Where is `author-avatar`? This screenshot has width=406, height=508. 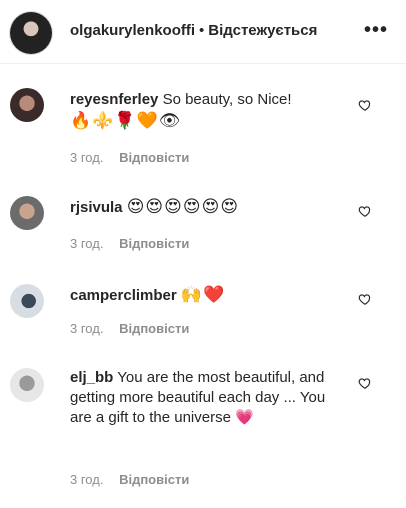 author-avatar is located at coordinates (31, 33).